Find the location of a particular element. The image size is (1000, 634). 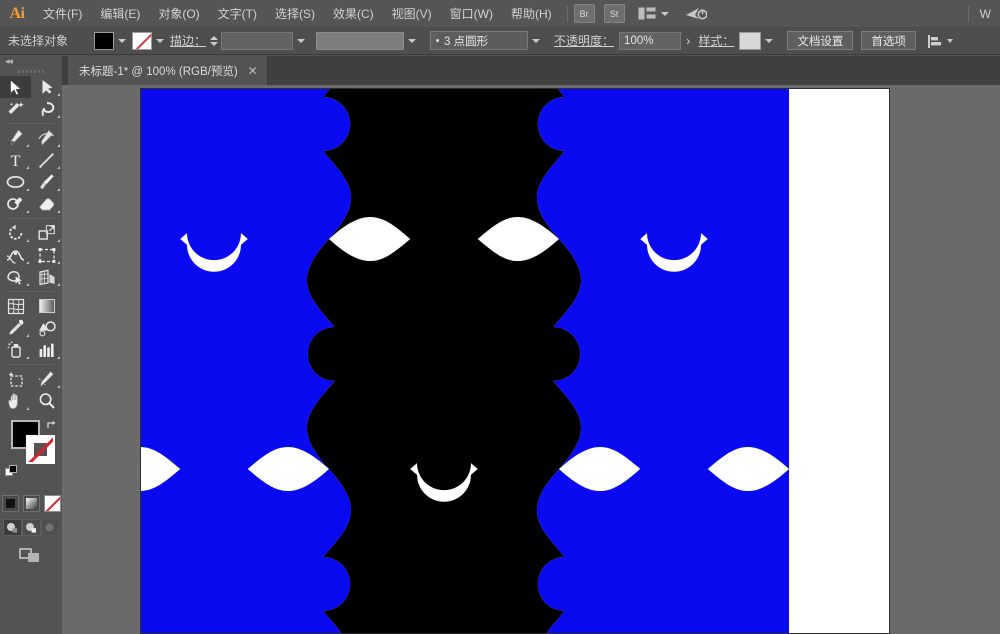

stock-button: St is located at coordinates (614, 13).